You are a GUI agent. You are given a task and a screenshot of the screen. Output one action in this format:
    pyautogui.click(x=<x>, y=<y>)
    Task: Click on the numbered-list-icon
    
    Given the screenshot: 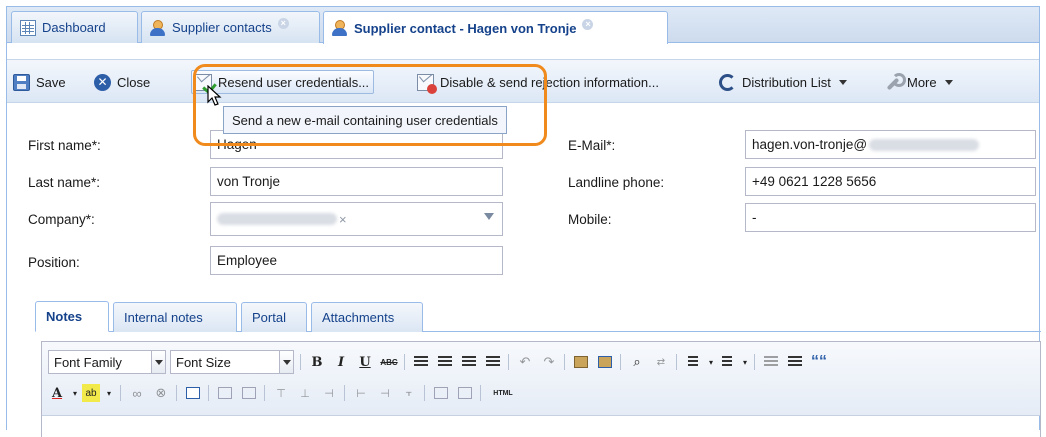 What is the action you would take?
    pyautogui.click(x=727, y=362)
    